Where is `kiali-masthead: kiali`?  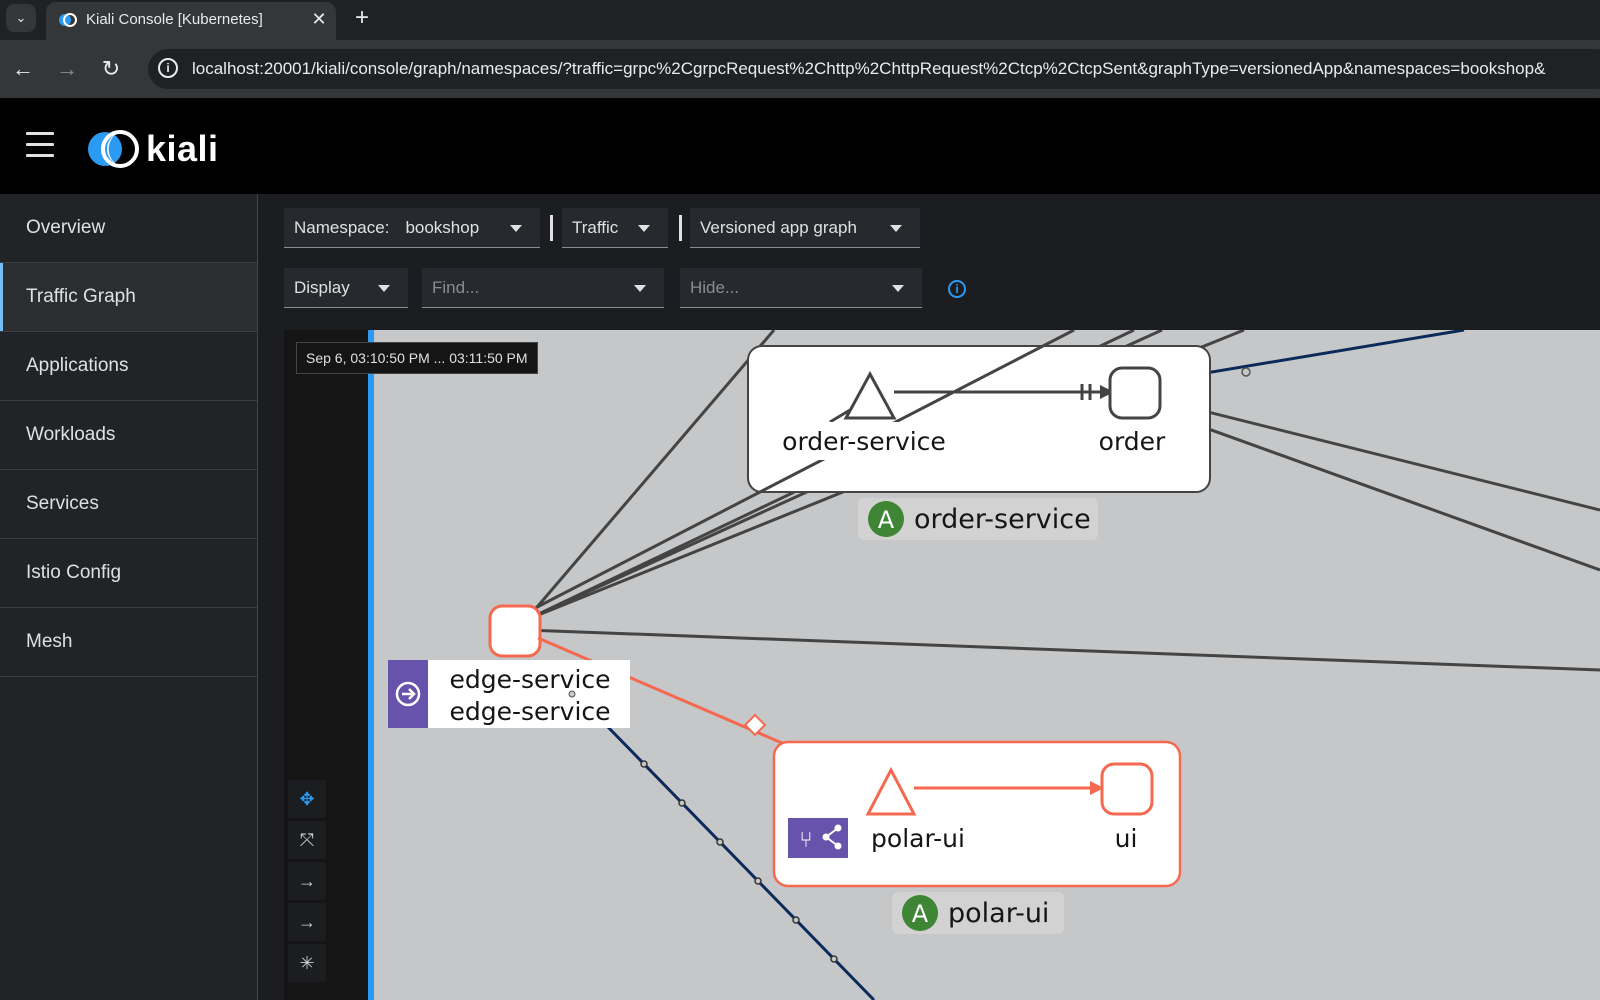
kiali-masthead: kiali is located at coordinates (800, 146).